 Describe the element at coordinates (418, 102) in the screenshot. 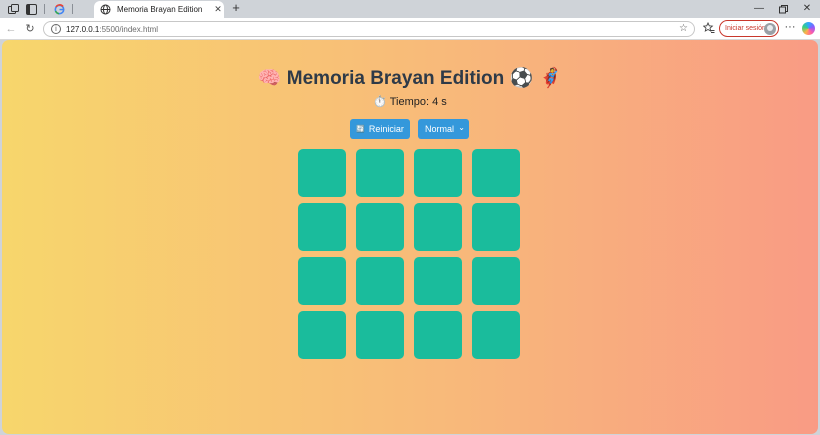

I see `timer-text: Tiempo: 4 s` at that location.